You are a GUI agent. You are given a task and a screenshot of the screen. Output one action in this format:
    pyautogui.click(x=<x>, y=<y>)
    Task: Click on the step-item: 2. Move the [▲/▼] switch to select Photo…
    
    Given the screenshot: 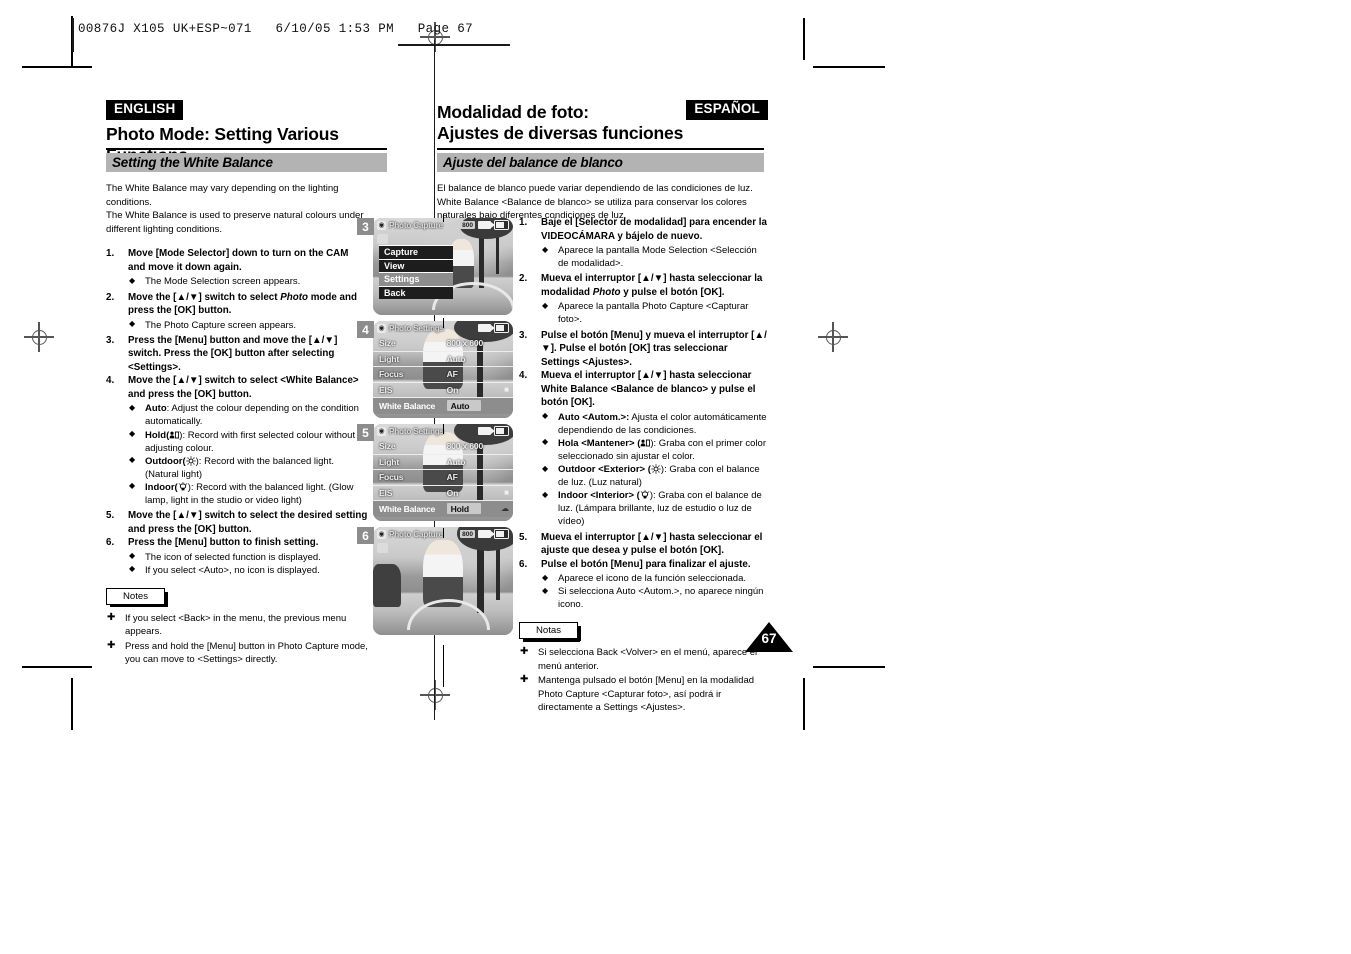 What is the action you would take?
    pyautogui.click(x=237, y=311)
    